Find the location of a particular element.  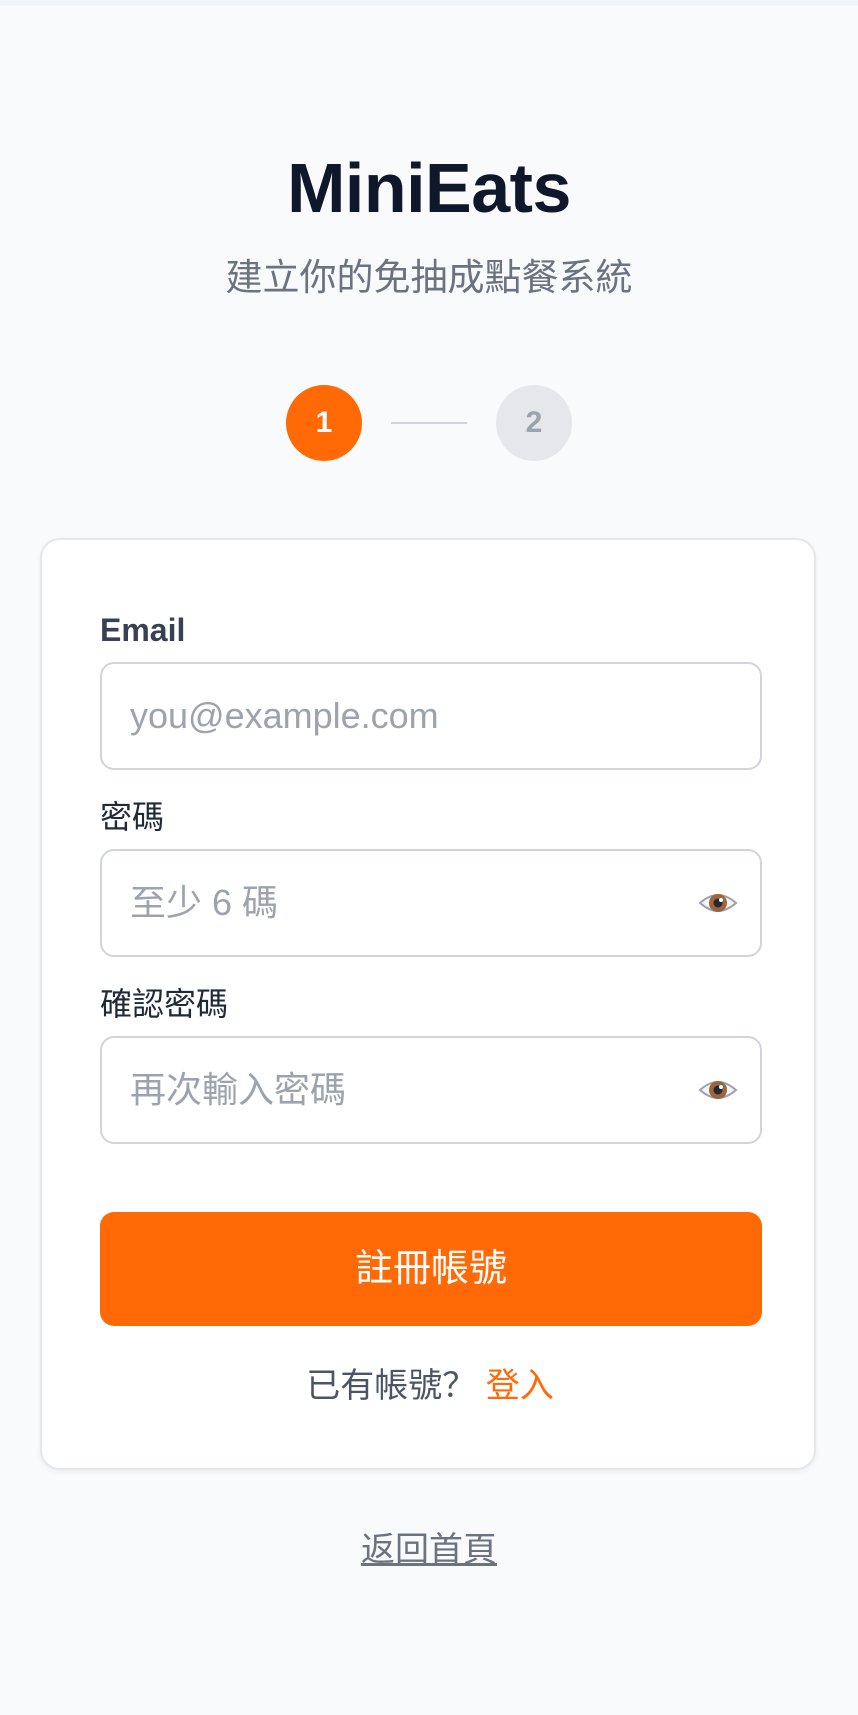

confirm-password-label: 確認密碼 is located at coordinates (164, 1004).